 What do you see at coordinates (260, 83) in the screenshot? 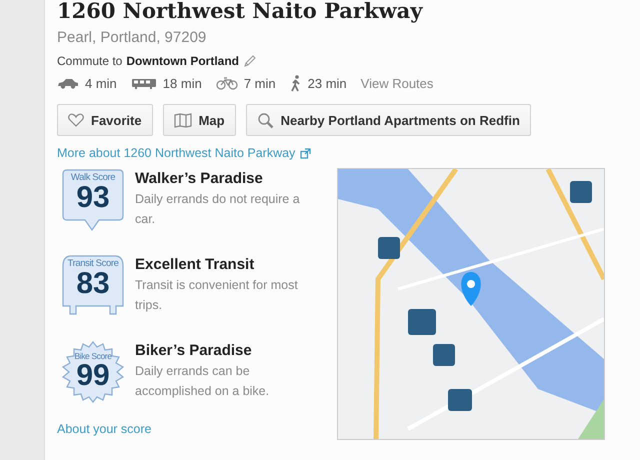
I see `travel-time: 7 min` at bounding box center [260, 83].